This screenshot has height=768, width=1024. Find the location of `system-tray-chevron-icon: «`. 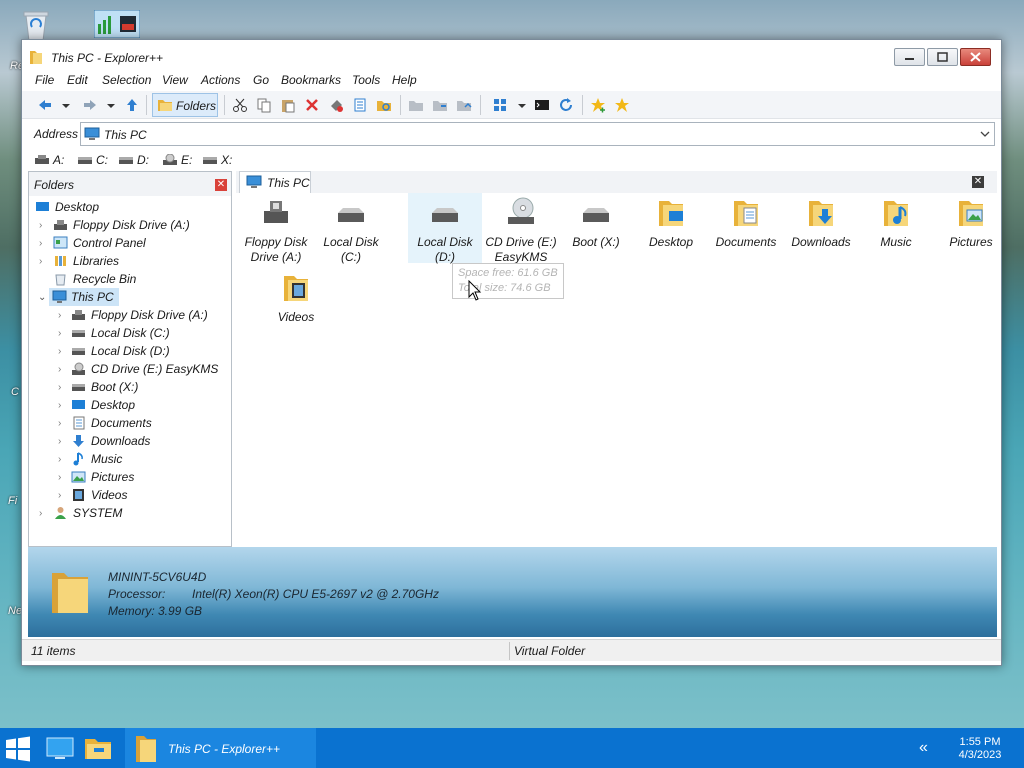

system-tray-chevron-icon: « is located at coordinates (923, 748).